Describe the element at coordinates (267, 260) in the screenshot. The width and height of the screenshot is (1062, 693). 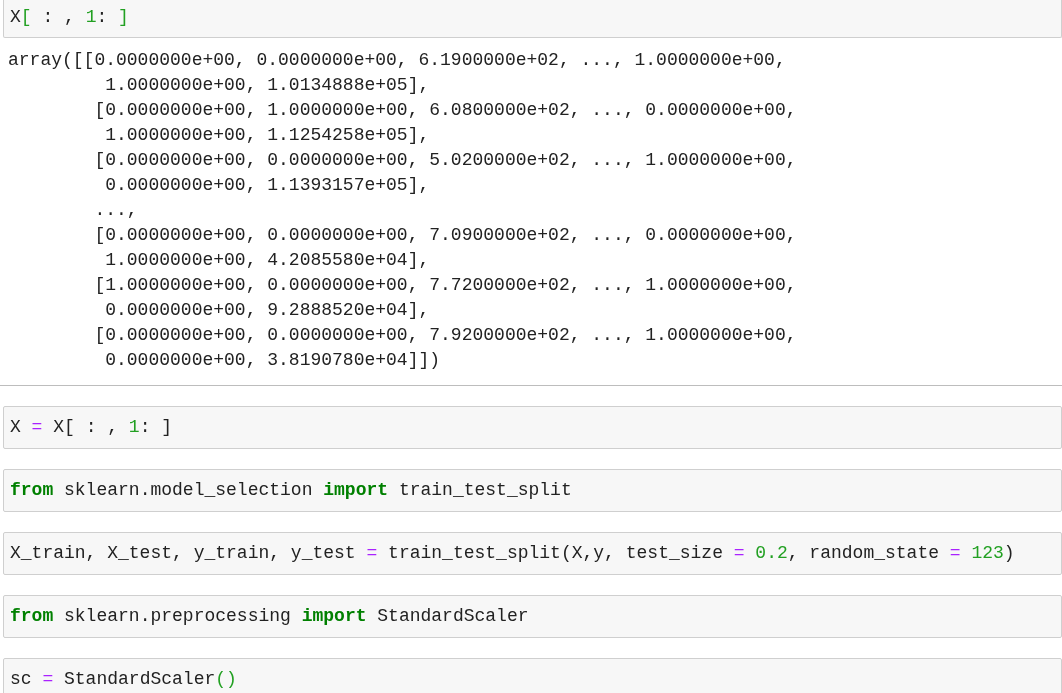
I see `output-line: 1.0000000e+00, 4.2085580e+04],` at that location.